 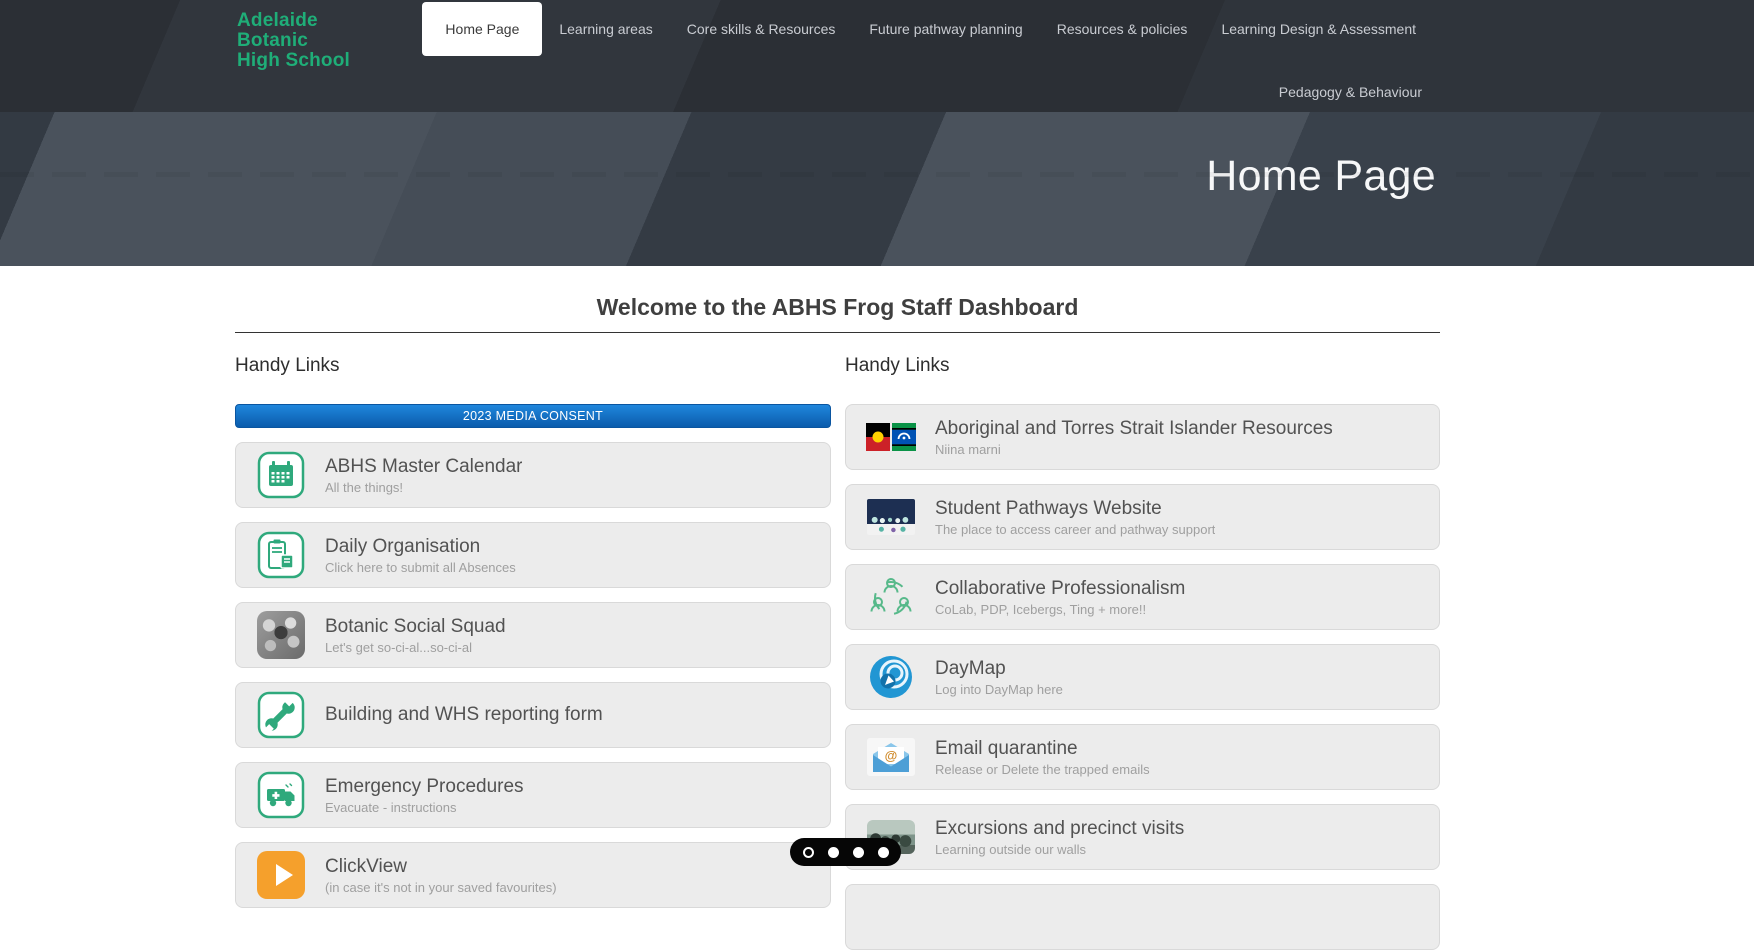 I want to click on card-title: Building and WHS reporting form, so click(x=464, y=714).